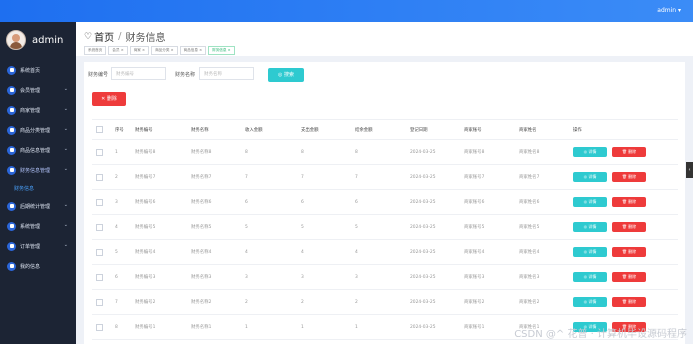 This screenshot has height=344, width=693. I want to click on side-panel-toggle: ‹, so click(689, 170).